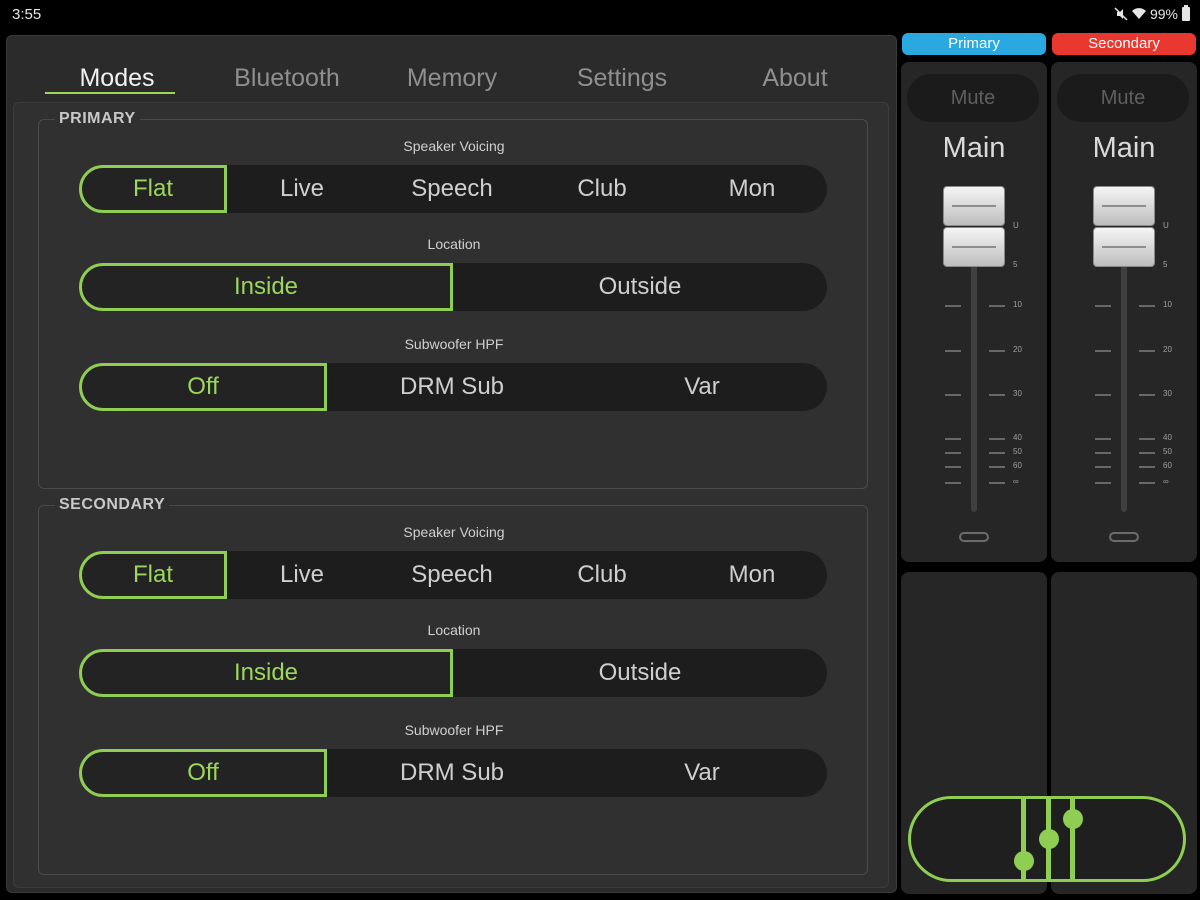  I want to click on tab-about: About, so click(795, 78).